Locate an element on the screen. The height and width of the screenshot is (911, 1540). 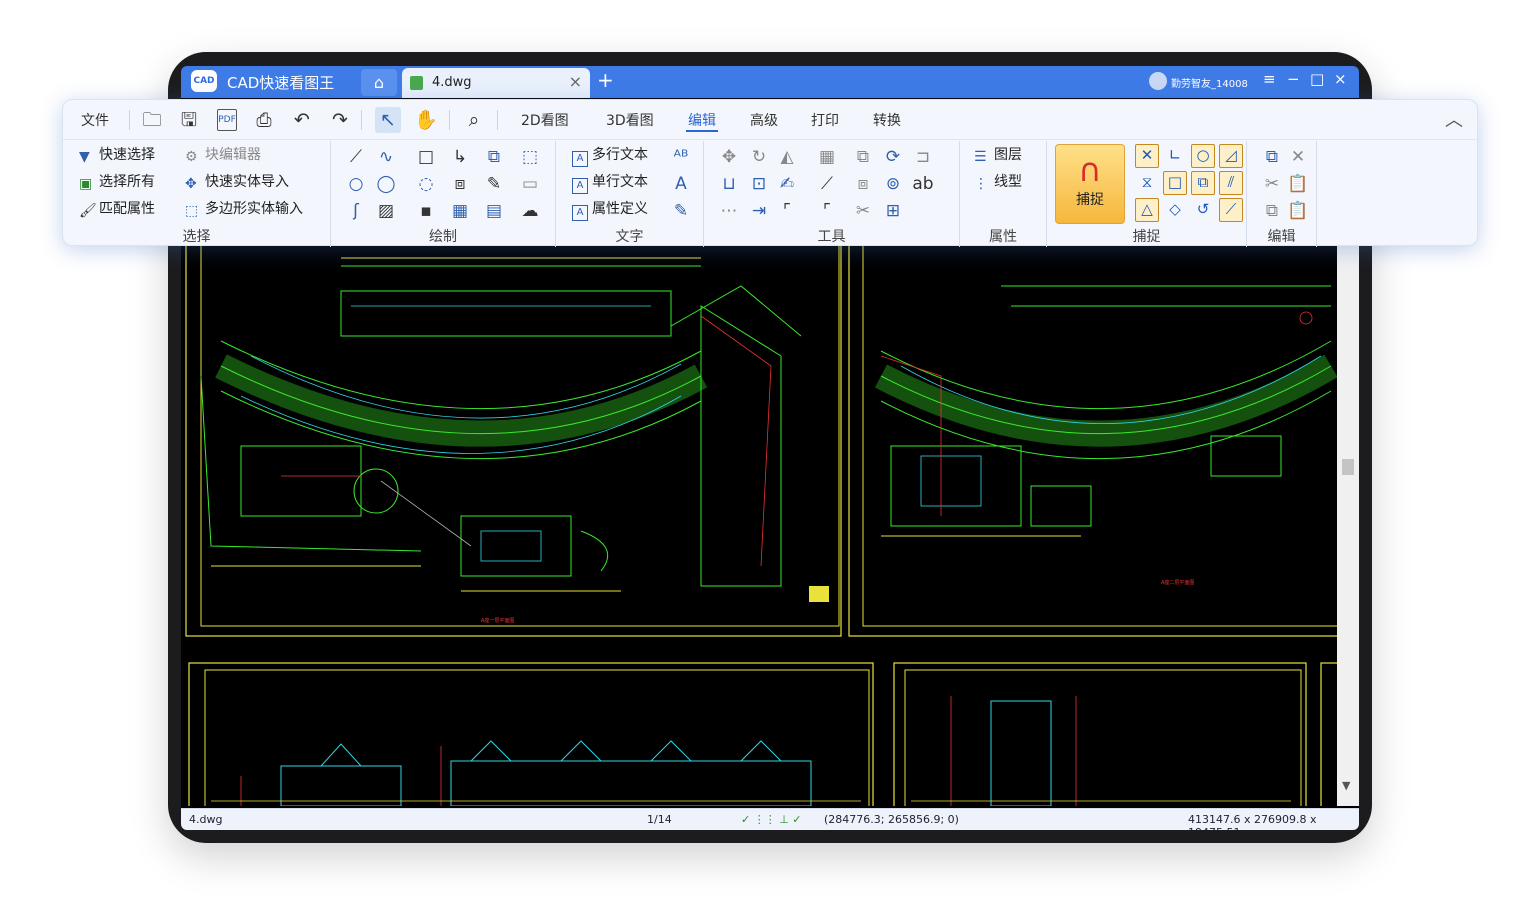
revision-cloud-icon: ☁ is located at coordinates (530, 211).